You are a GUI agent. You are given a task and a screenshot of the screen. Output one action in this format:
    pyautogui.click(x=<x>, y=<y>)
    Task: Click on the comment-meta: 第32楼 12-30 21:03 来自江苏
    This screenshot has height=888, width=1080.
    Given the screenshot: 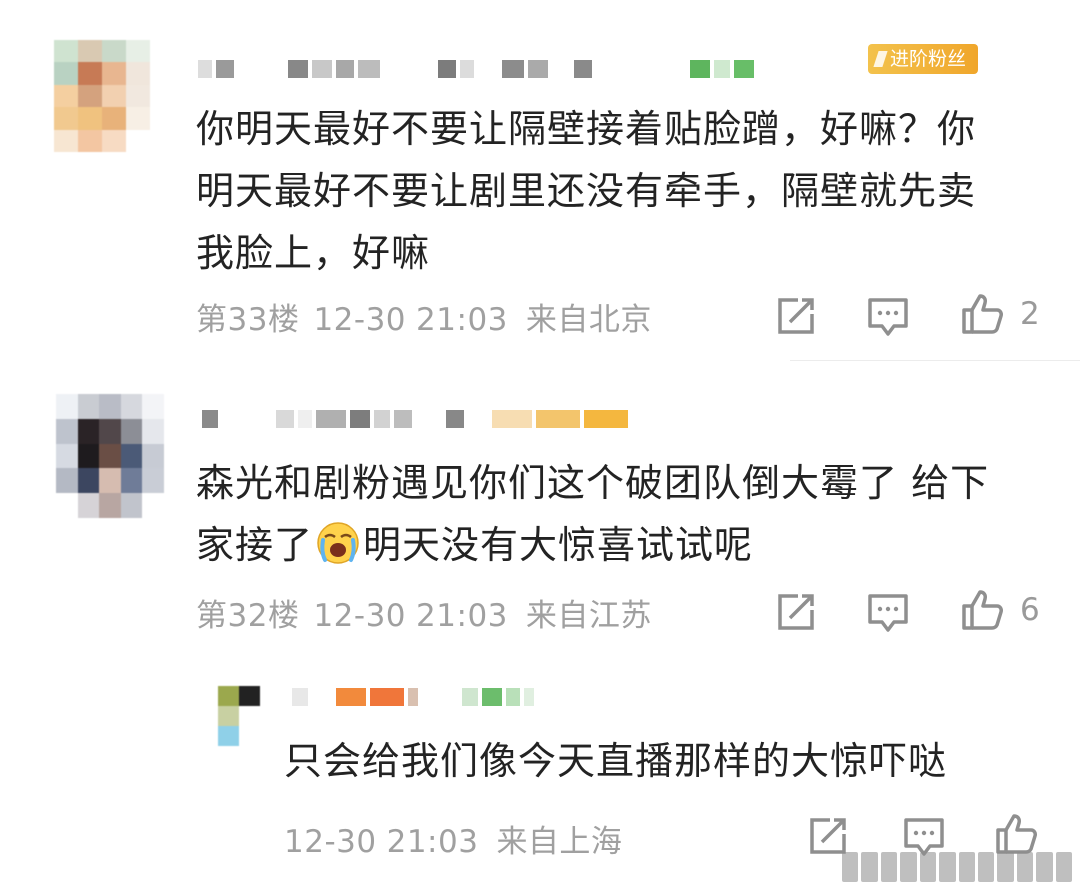 What is the action you would take?
    pyautogui.click(x=424, y=612)
    